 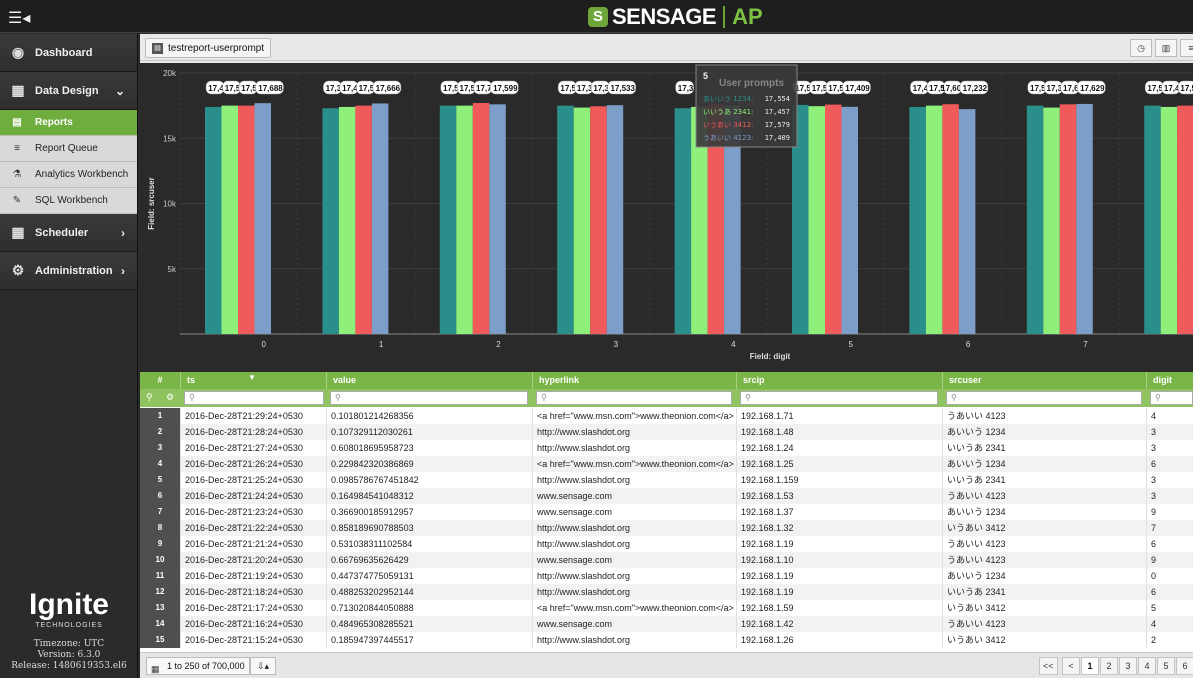 What do you see at coordinates (170, 397) in the screenshot?
I see `settings-icon: ⚙` at bounding box center [170, 397].